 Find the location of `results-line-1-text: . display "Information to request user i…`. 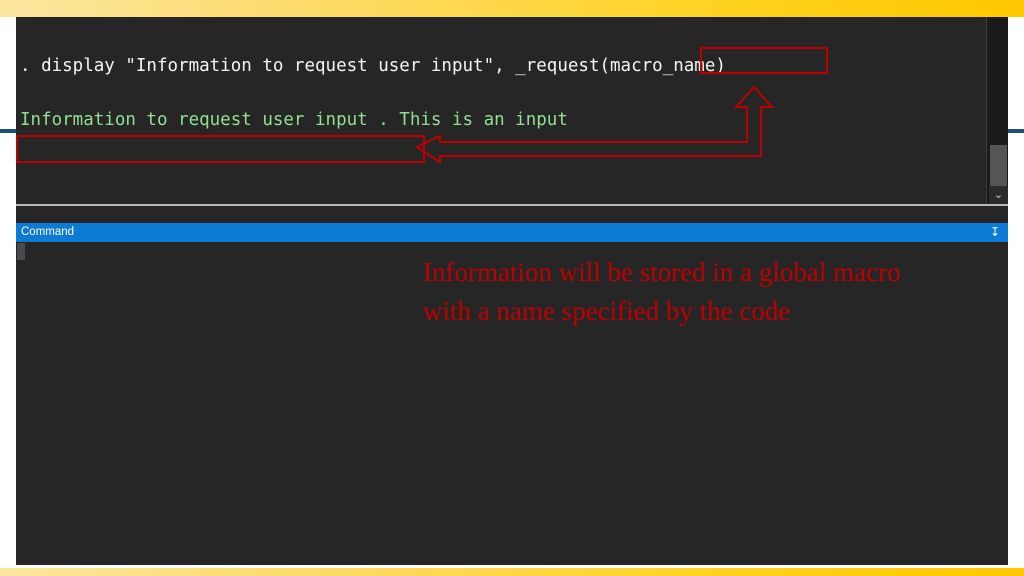

results-line-1-text: . display "Information to request user i… is located at coordinates (373, 66).